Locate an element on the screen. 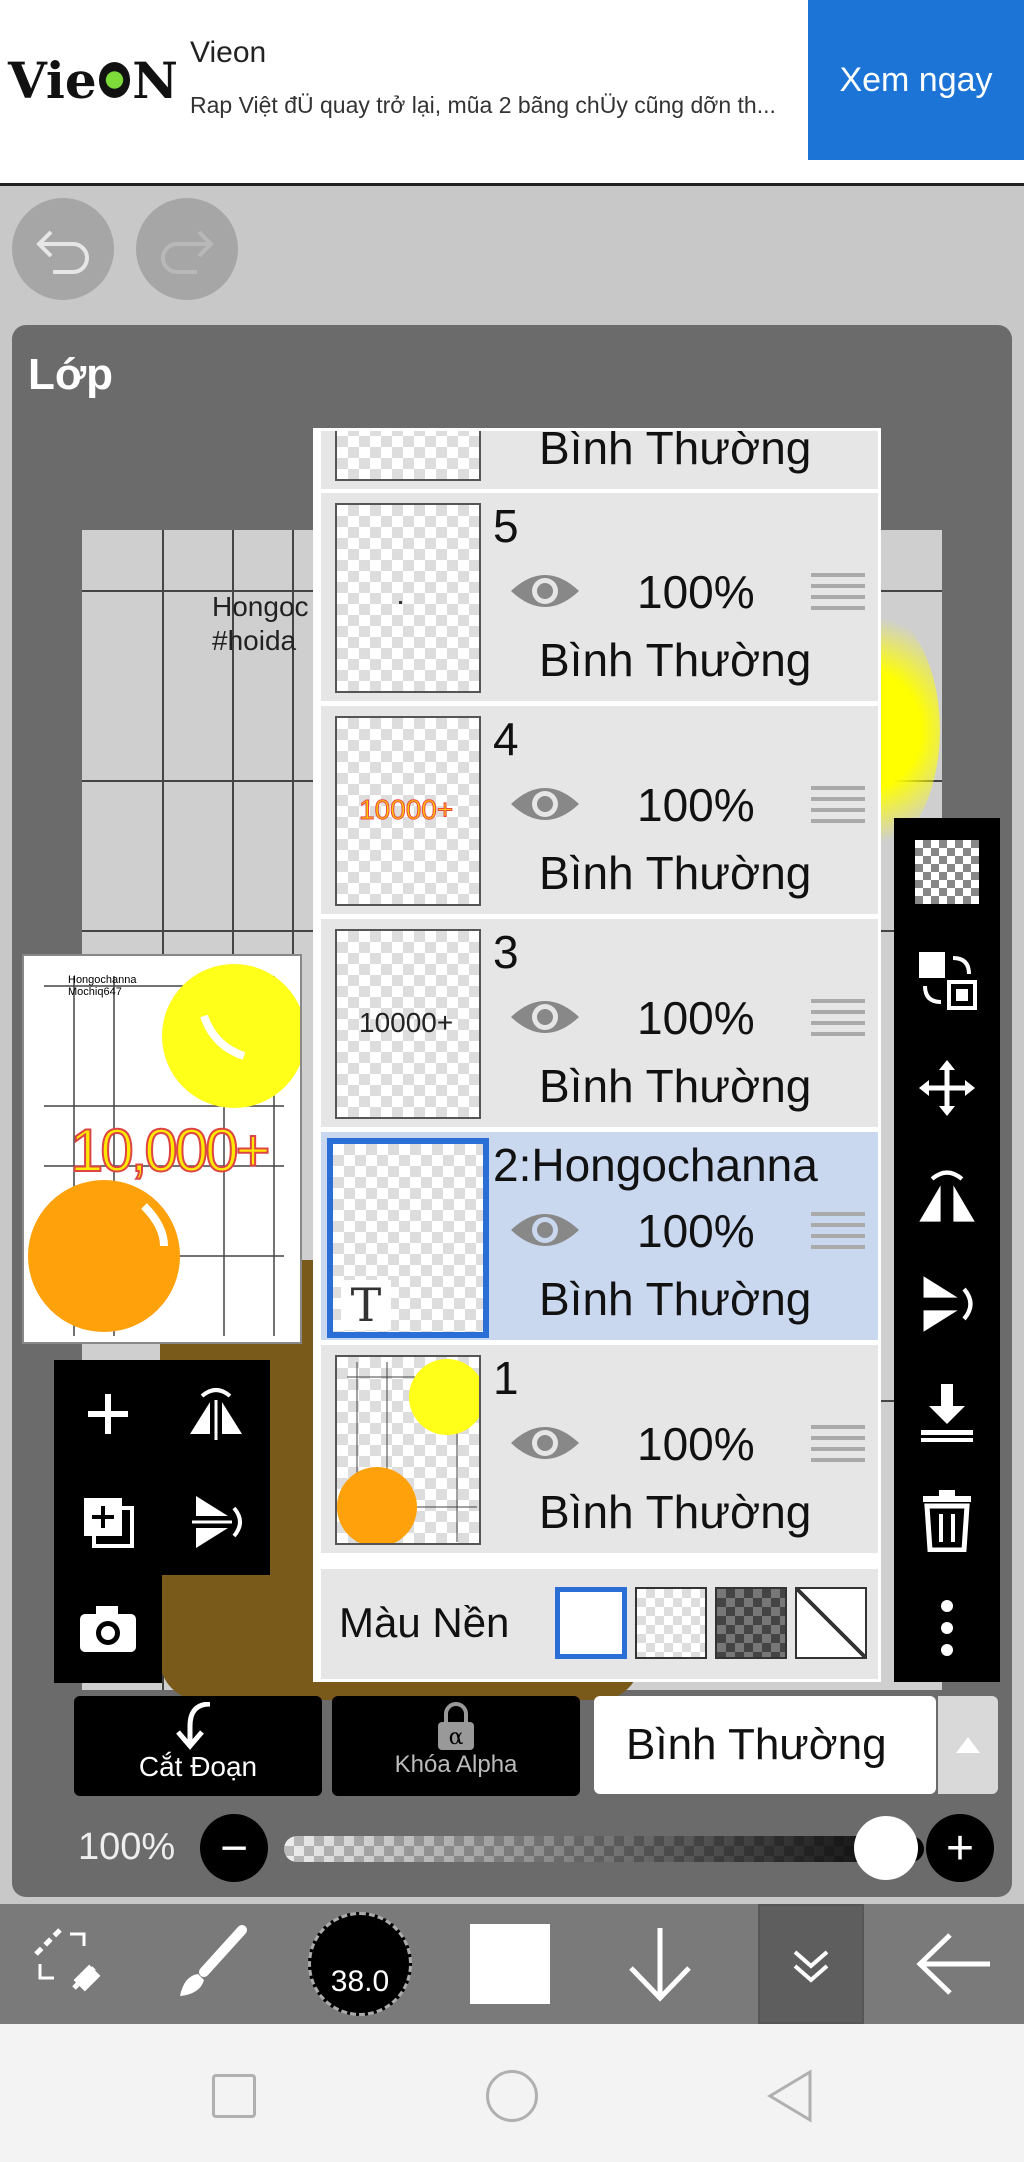  vieon-logo: Vie N is located at coordinates (93, 80).